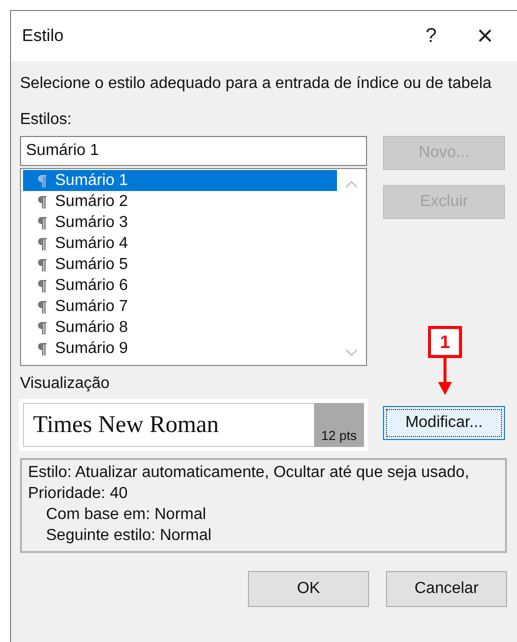 The width and height of the screenshot is (517, 642). Describe the element at coordinates (308, 589) in the screenshot. I see `dialog-button: OK` at that location.